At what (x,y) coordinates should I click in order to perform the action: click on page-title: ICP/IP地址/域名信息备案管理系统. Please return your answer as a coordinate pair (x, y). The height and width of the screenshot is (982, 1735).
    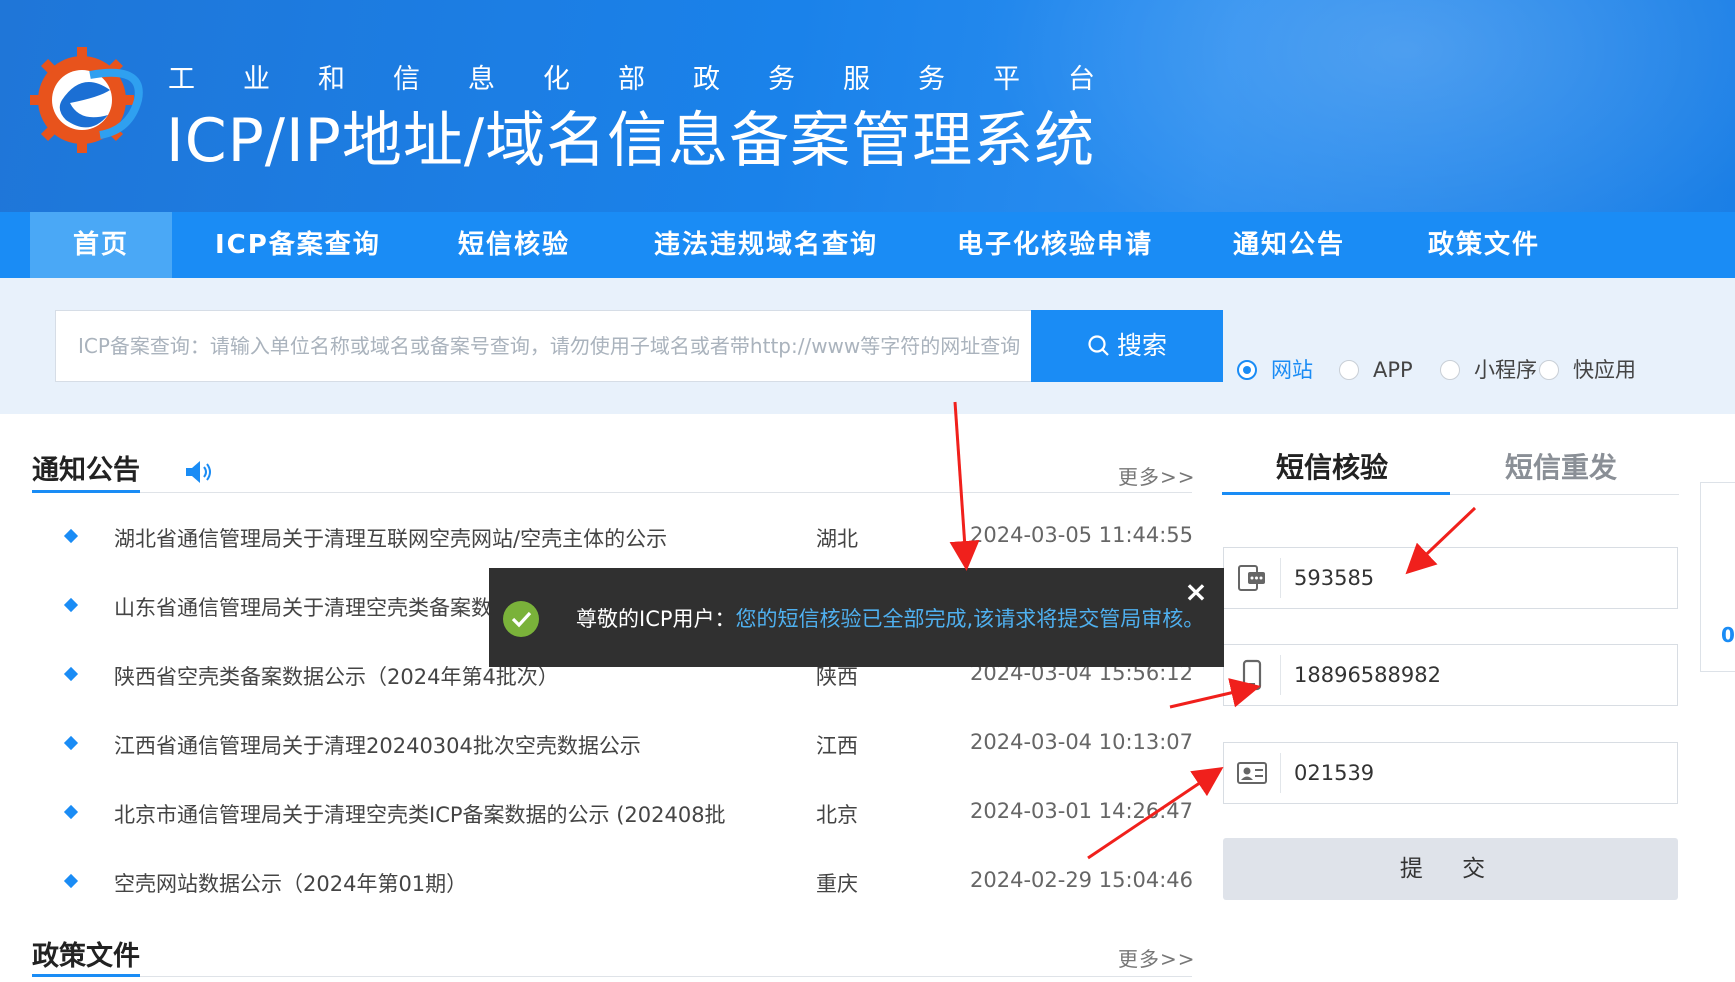
    Looking at the image, I should click on (631, 141).